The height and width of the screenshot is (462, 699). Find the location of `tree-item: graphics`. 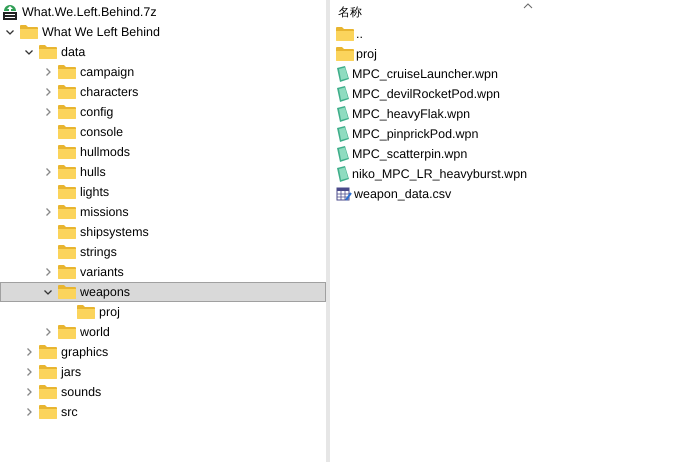

tree-item: graphics is located at coordinates (163, 352).